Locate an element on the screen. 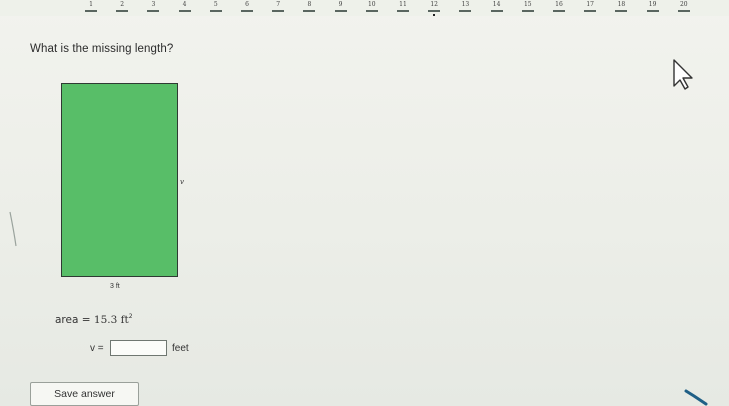 Image resolution: width=729 pixels, height=406 pixels. width-label: 3 ft is located at coordinates (115, 286).